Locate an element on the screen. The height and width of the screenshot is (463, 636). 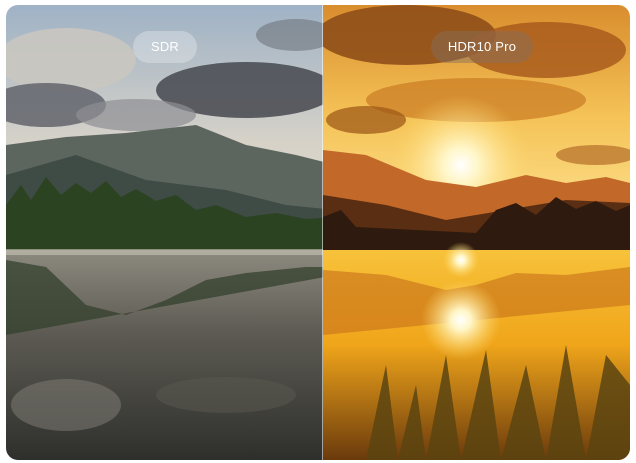
hdr-label: HDR10 Pro is located at coordinates (482, 47).